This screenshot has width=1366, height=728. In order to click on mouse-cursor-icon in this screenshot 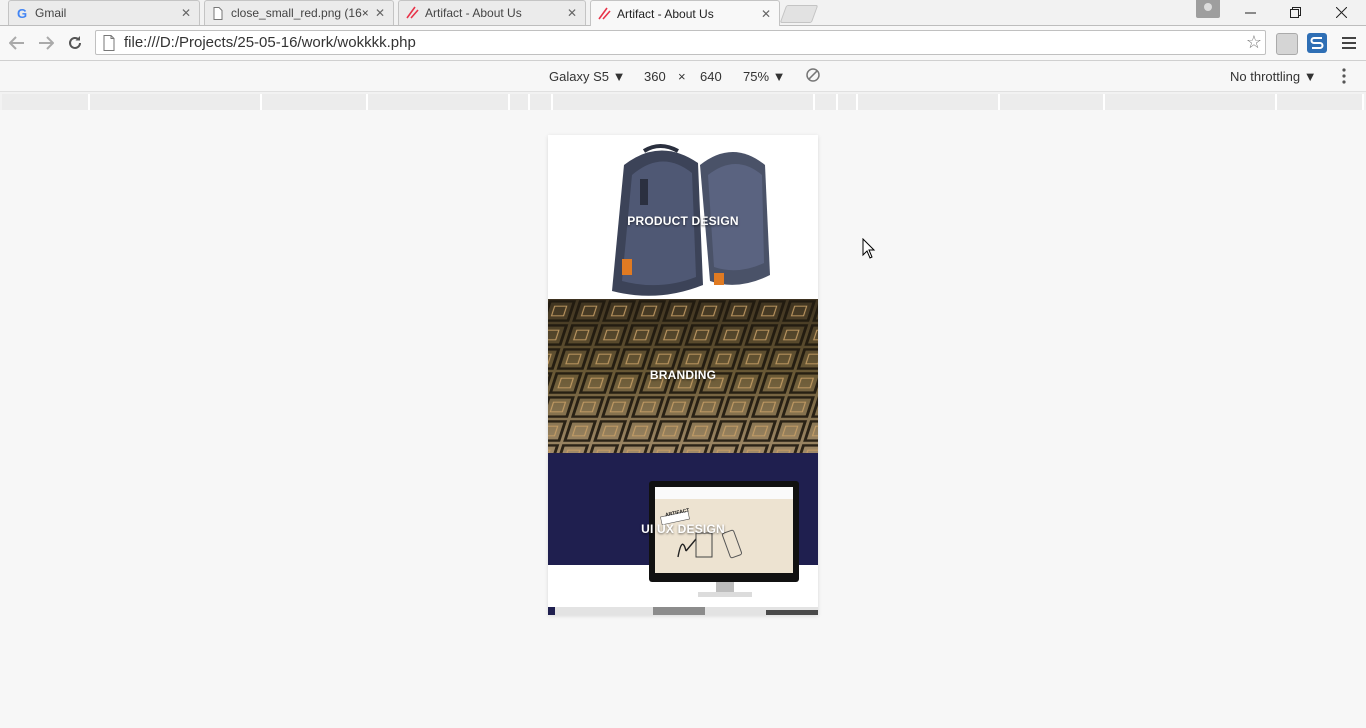, I will do `click(869, 248)`.